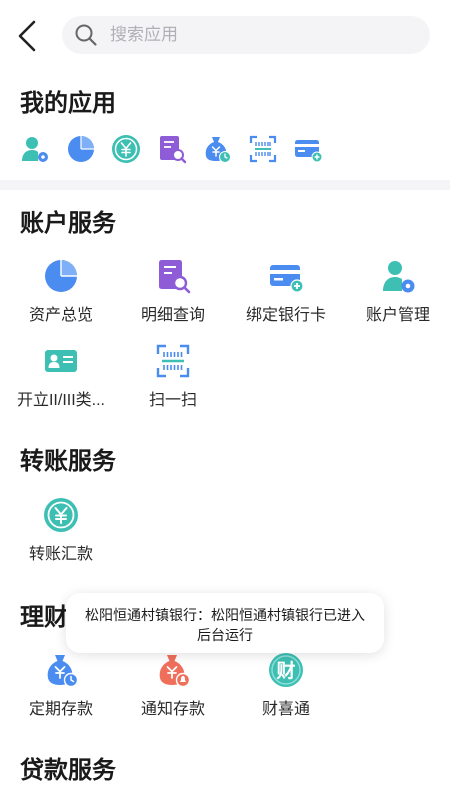 The height and width of the screenshot is (800, 450). I want to click on search-icon, so click(86, 35).